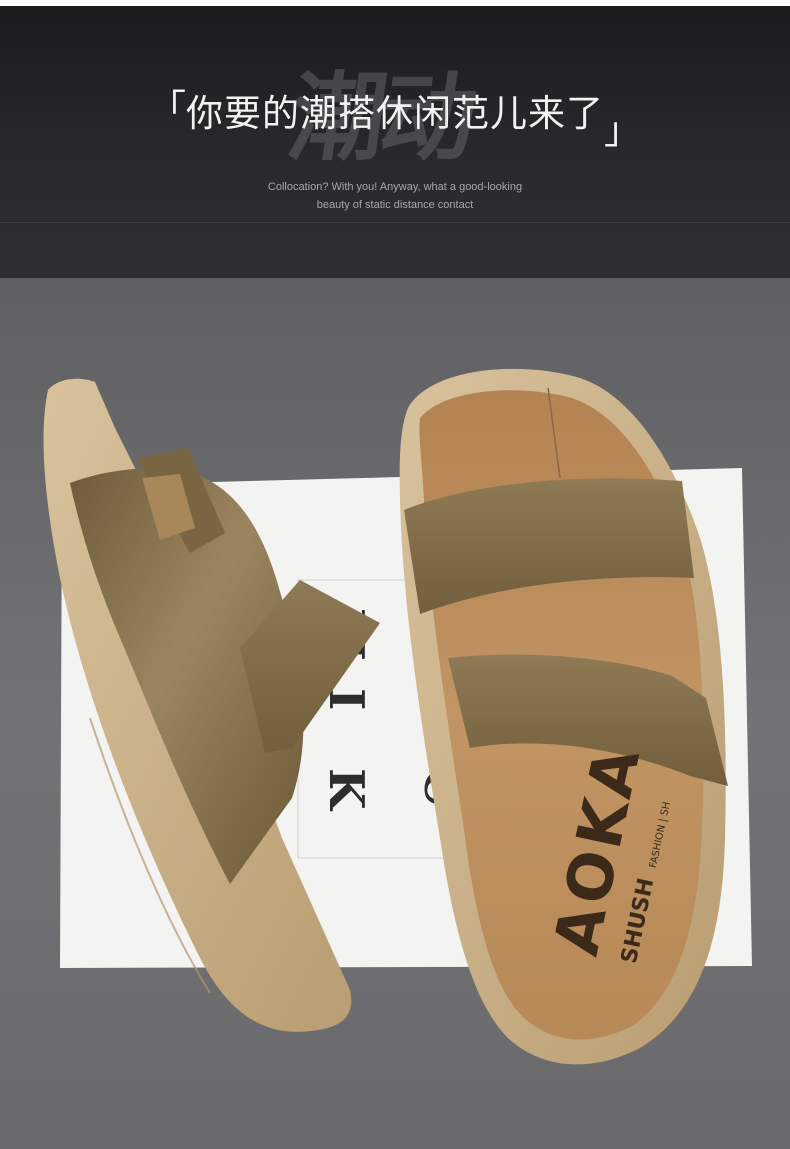  What do you see at coordinates (395, 205) in the screenshot?
I see `subtitle-line-2: beauty of static distance contact` at bounding box center [395, 205].